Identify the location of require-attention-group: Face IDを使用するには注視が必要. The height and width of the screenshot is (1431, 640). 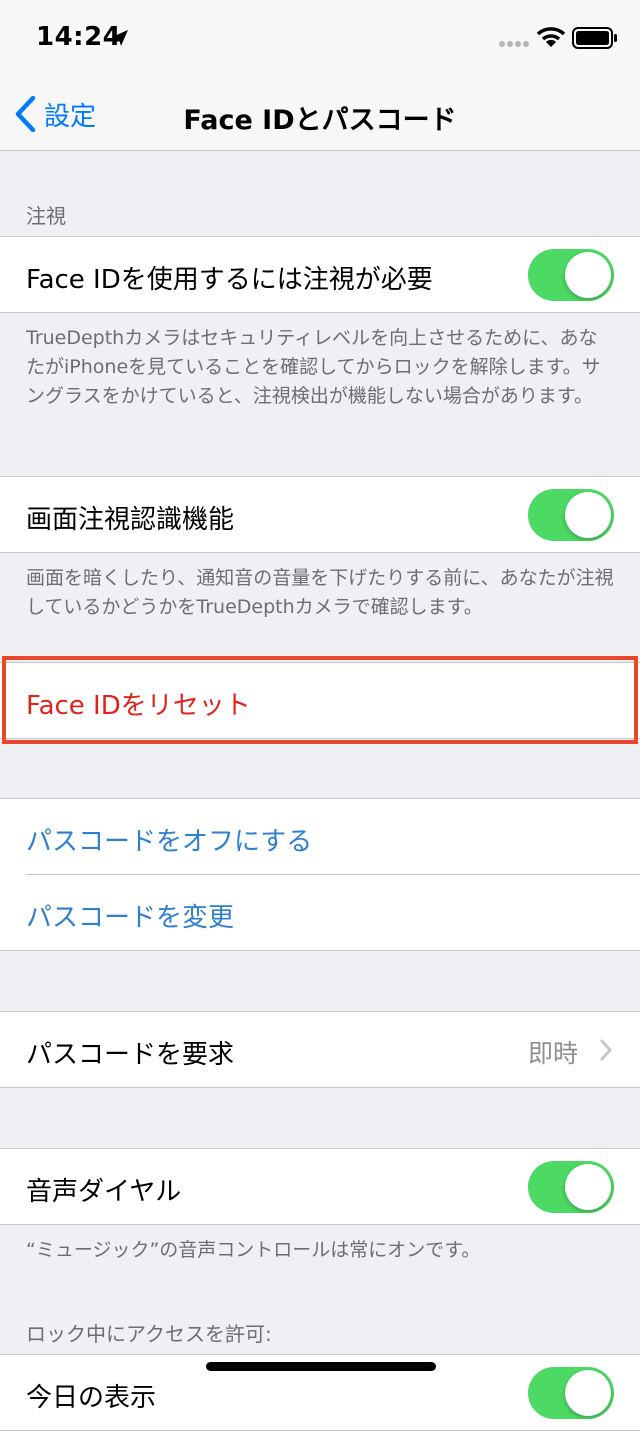
(320, 274).